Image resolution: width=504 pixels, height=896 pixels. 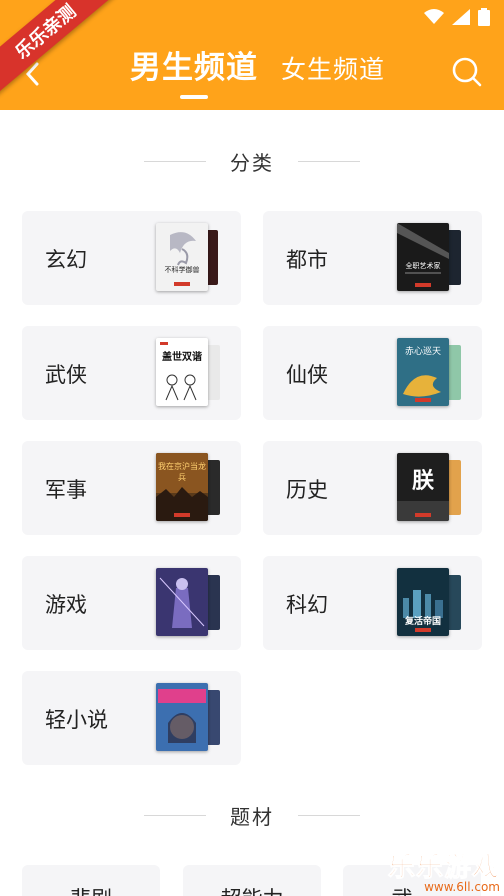 I want to click on tab-female-channel: 女生频道, so click(x=333, y=68).